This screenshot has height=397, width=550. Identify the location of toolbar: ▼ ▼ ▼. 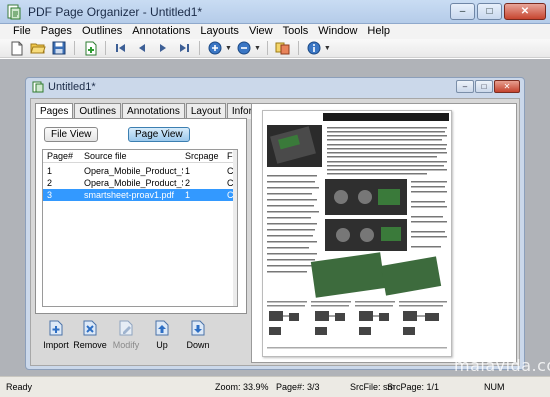
(275, 48).